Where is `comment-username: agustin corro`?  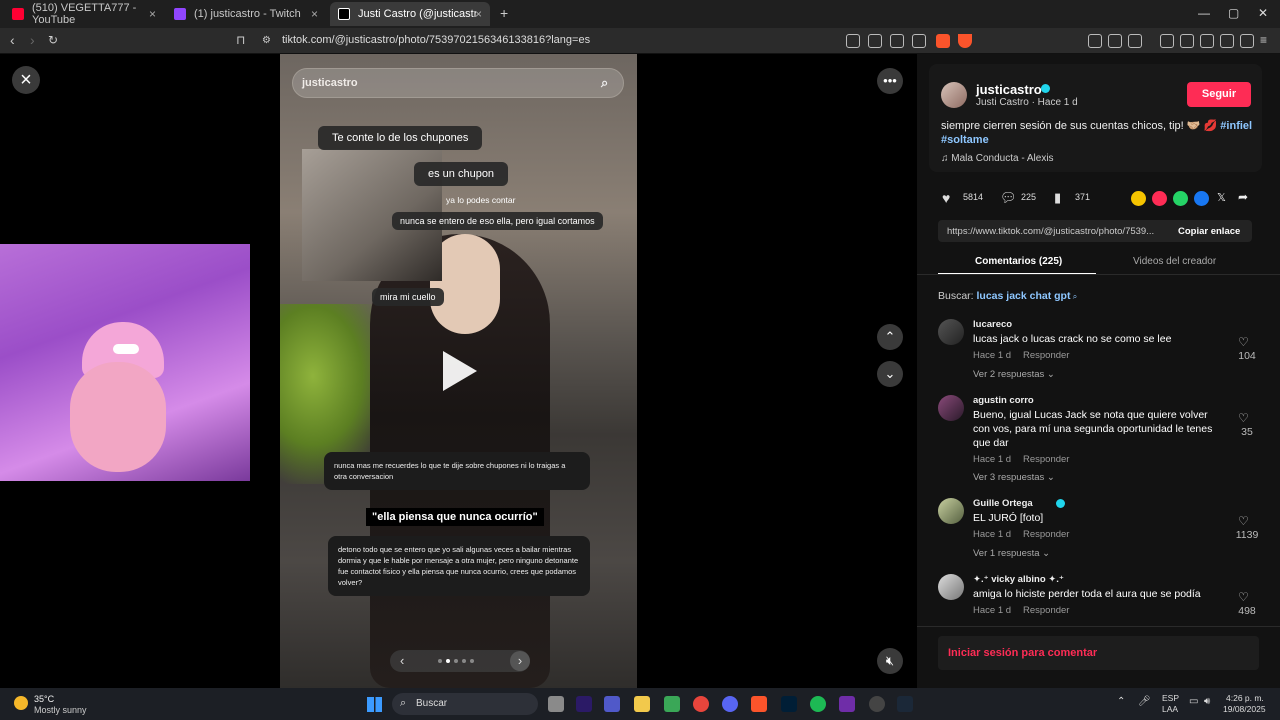 comment-username: agustin corro is located at coordinates (1003, 400).